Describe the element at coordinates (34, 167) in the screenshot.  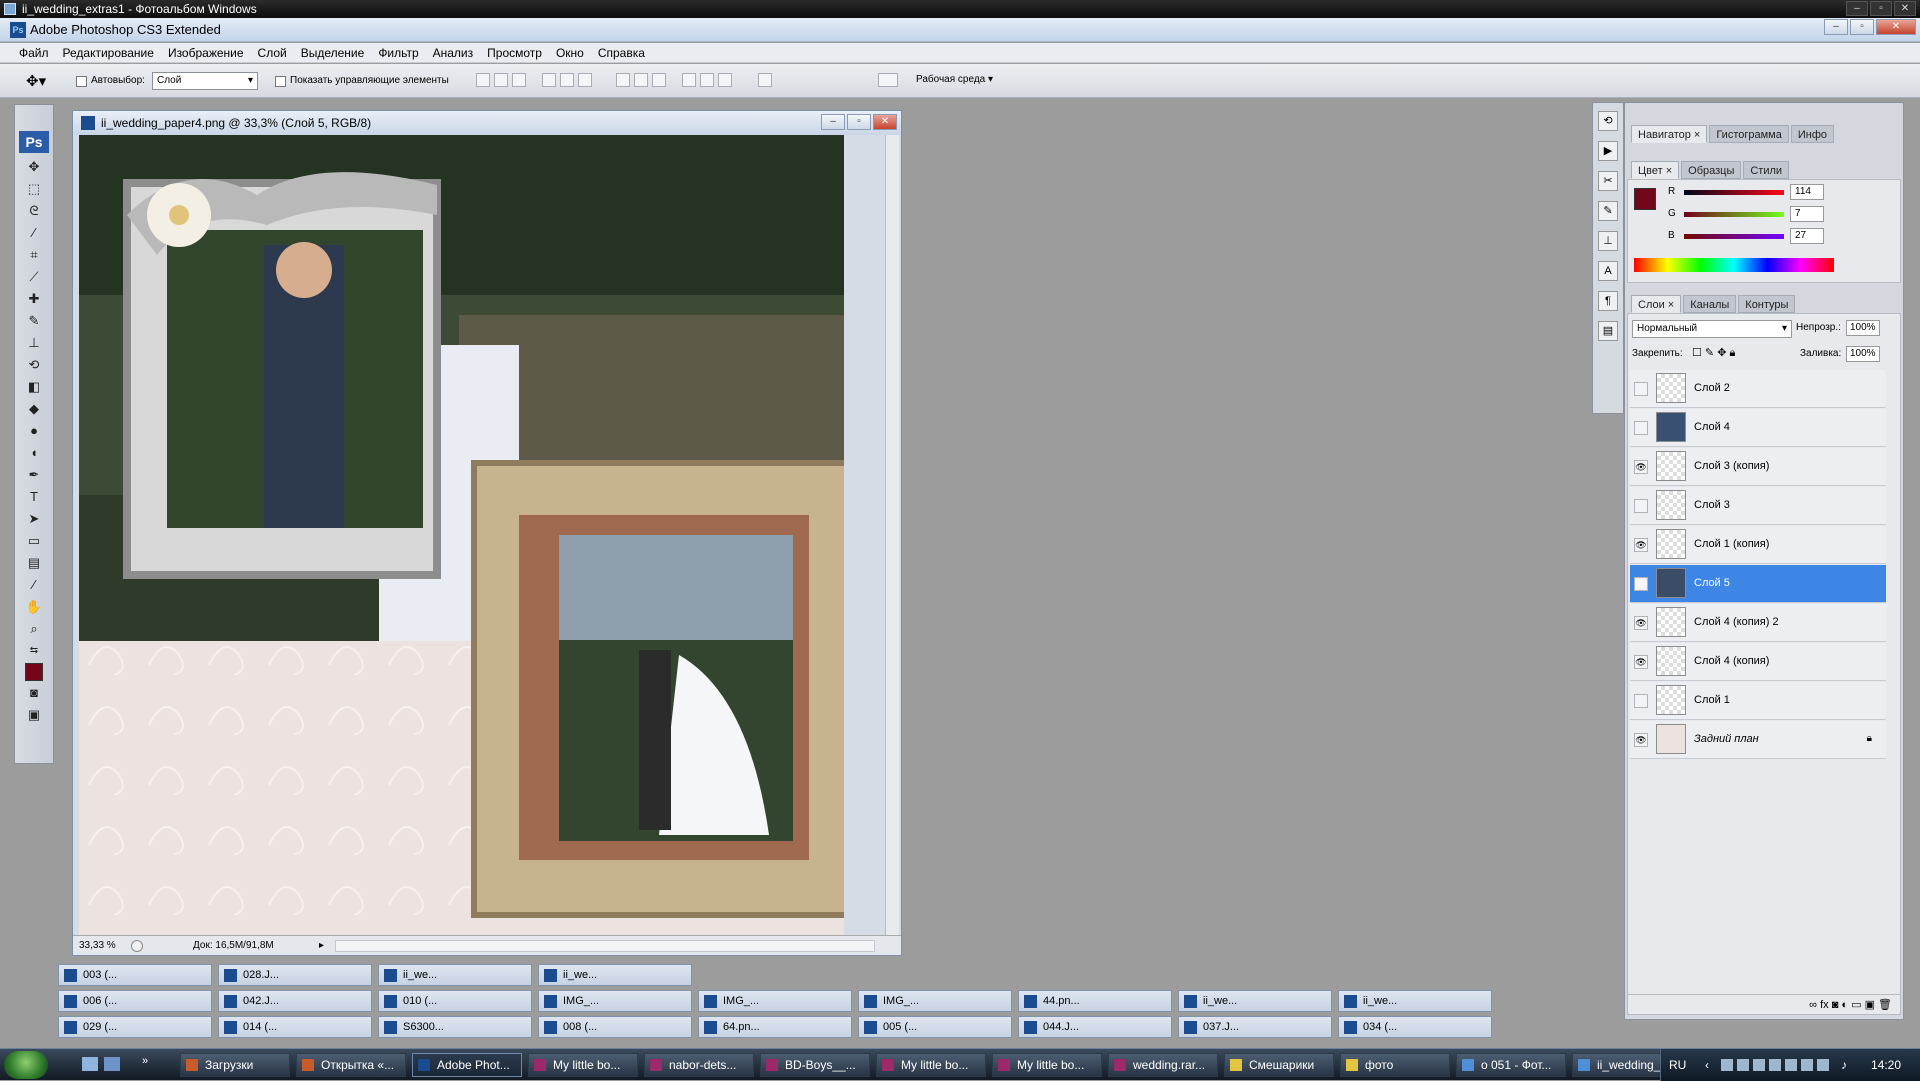
I see `move-tool-icon: ✥` at that location.